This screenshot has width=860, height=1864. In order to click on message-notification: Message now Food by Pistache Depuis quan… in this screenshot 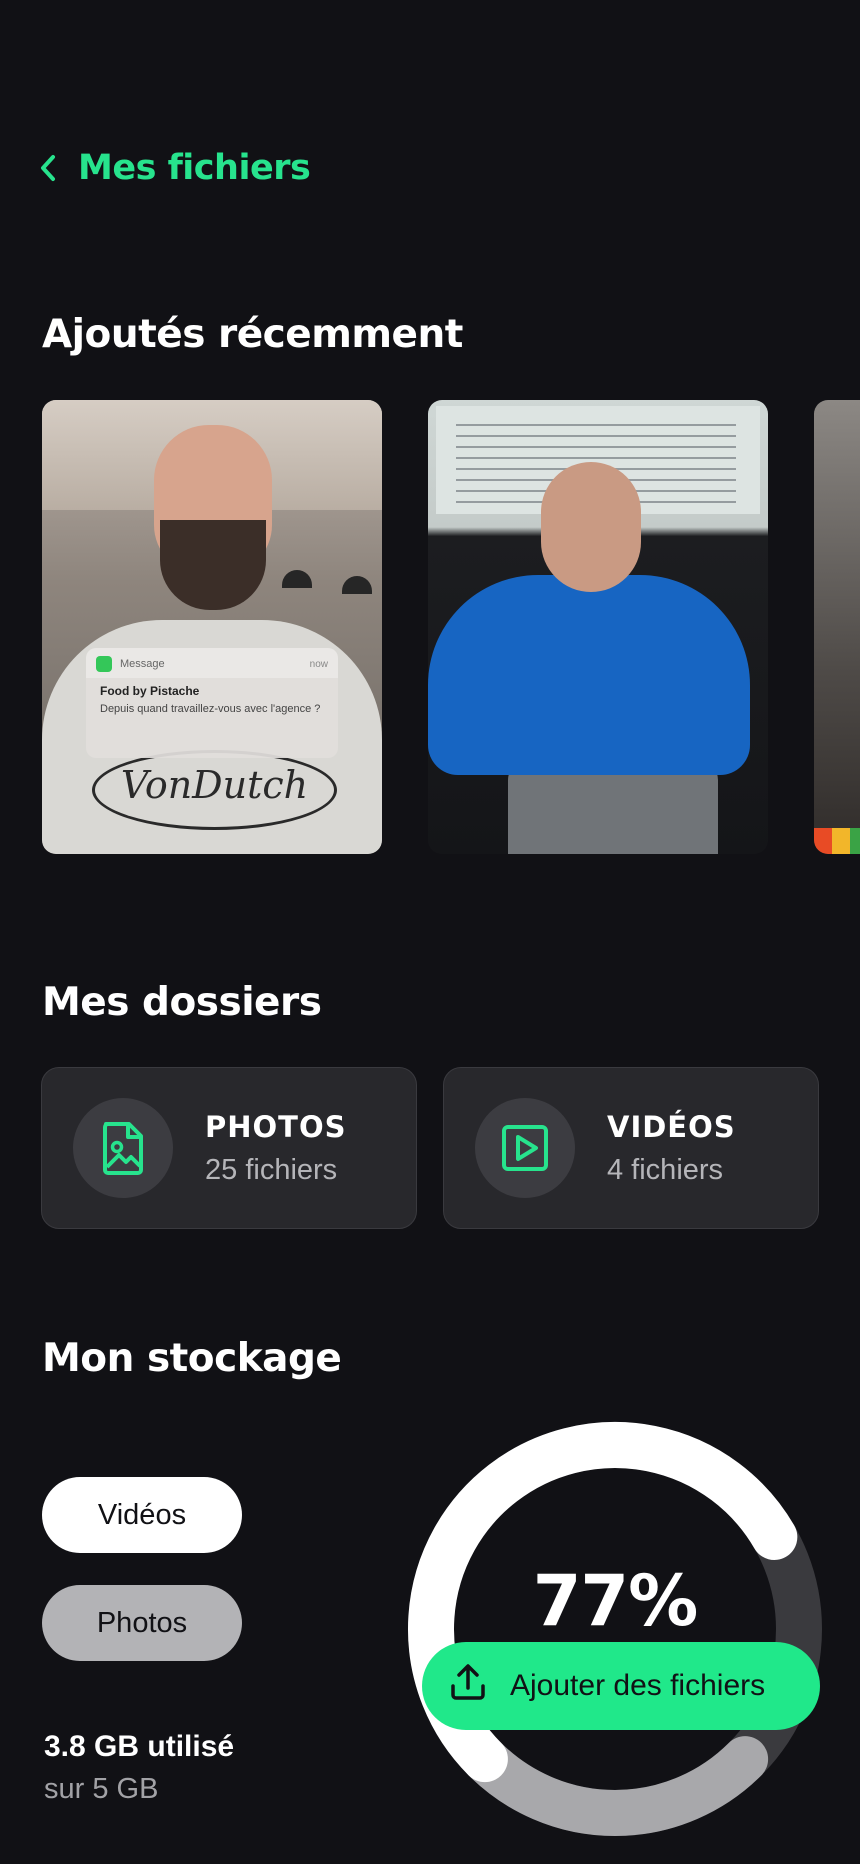, I will do `click(212, 703)`.